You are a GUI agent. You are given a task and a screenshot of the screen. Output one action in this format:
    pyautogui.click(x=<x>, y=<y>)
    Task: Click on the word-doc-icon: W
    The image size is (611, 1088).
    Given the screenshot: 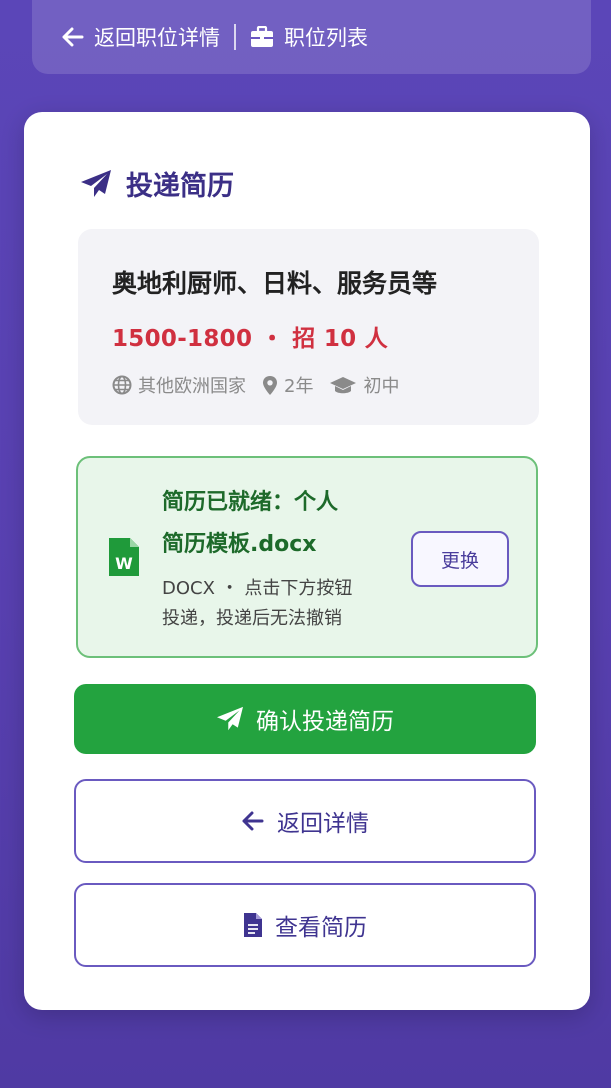 What is the action you would take?
    pyautogui.click(x=124, y=559)
    